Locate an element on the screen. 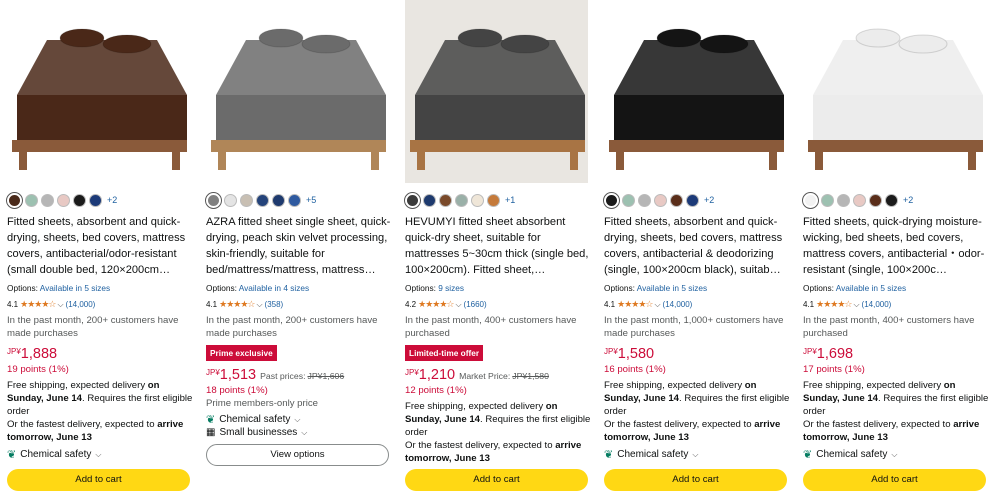  options-link: Available in 4 sizes is located at coordinates (274, 288).